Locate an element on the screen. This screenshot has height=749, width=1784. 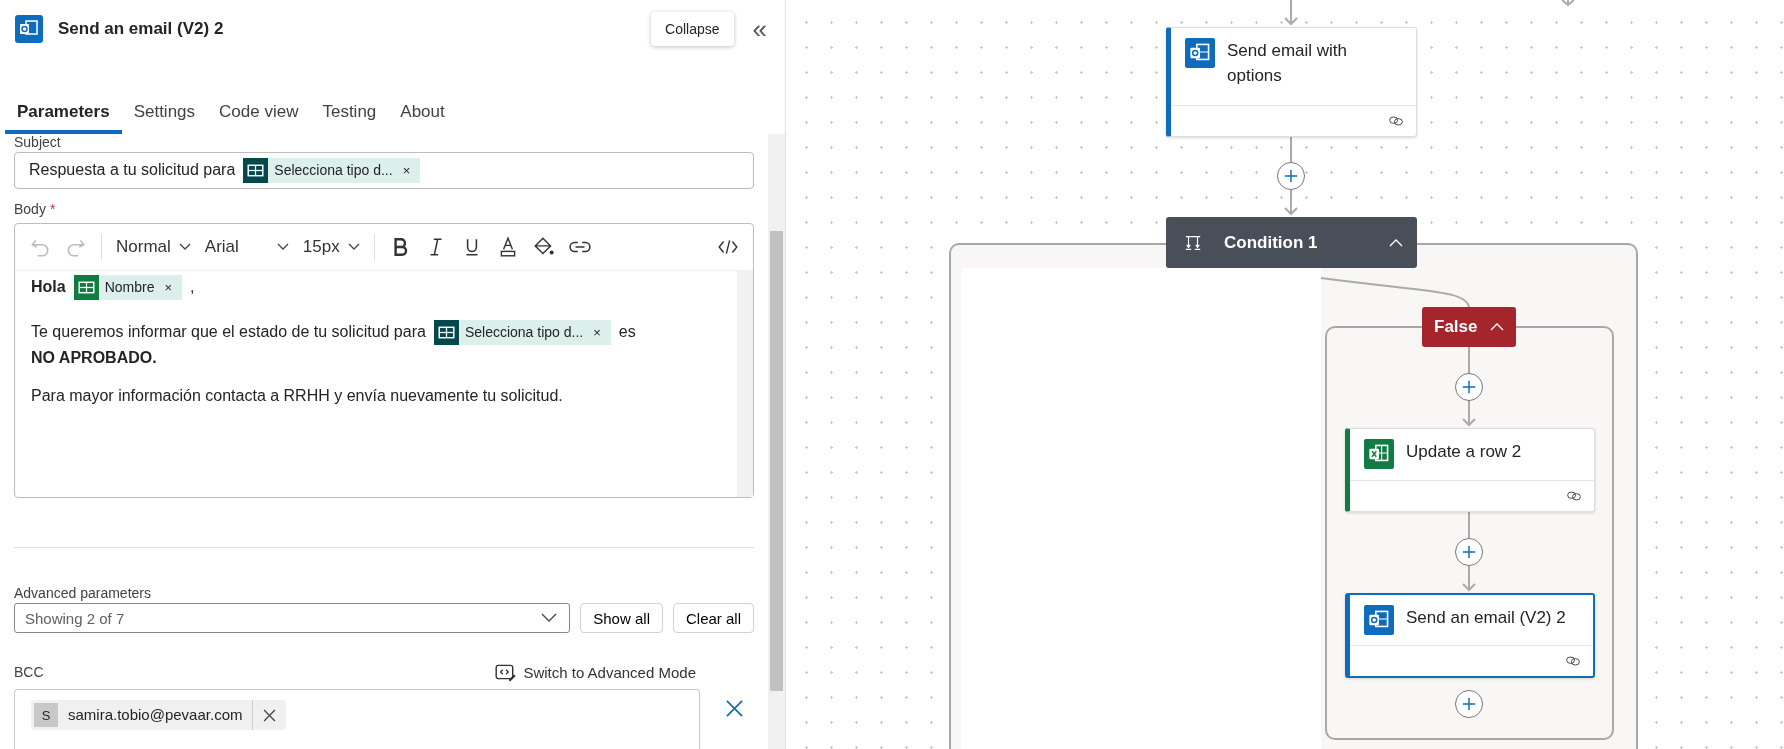
parameters-dropdown: Showing 2 of 7 is located at coordinates (292, 618).